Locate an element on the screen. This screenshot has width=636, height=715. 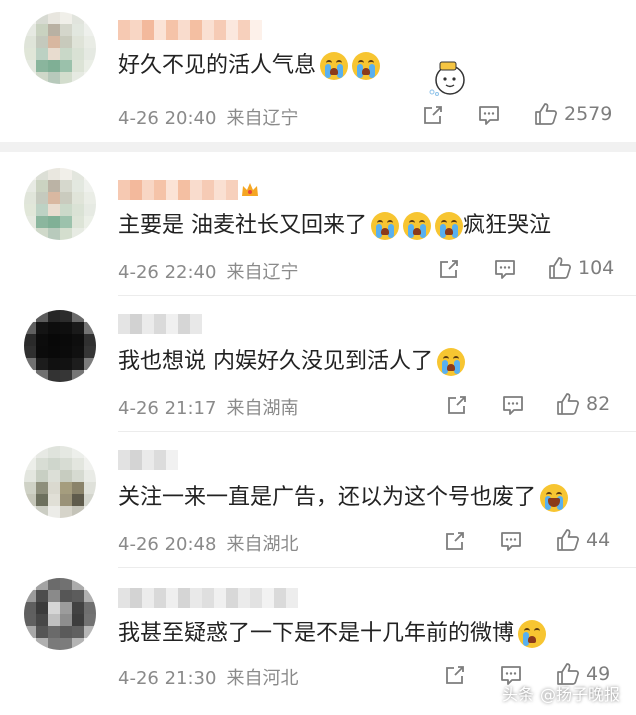
like-count: 104 is located at coordinates (596, 268).